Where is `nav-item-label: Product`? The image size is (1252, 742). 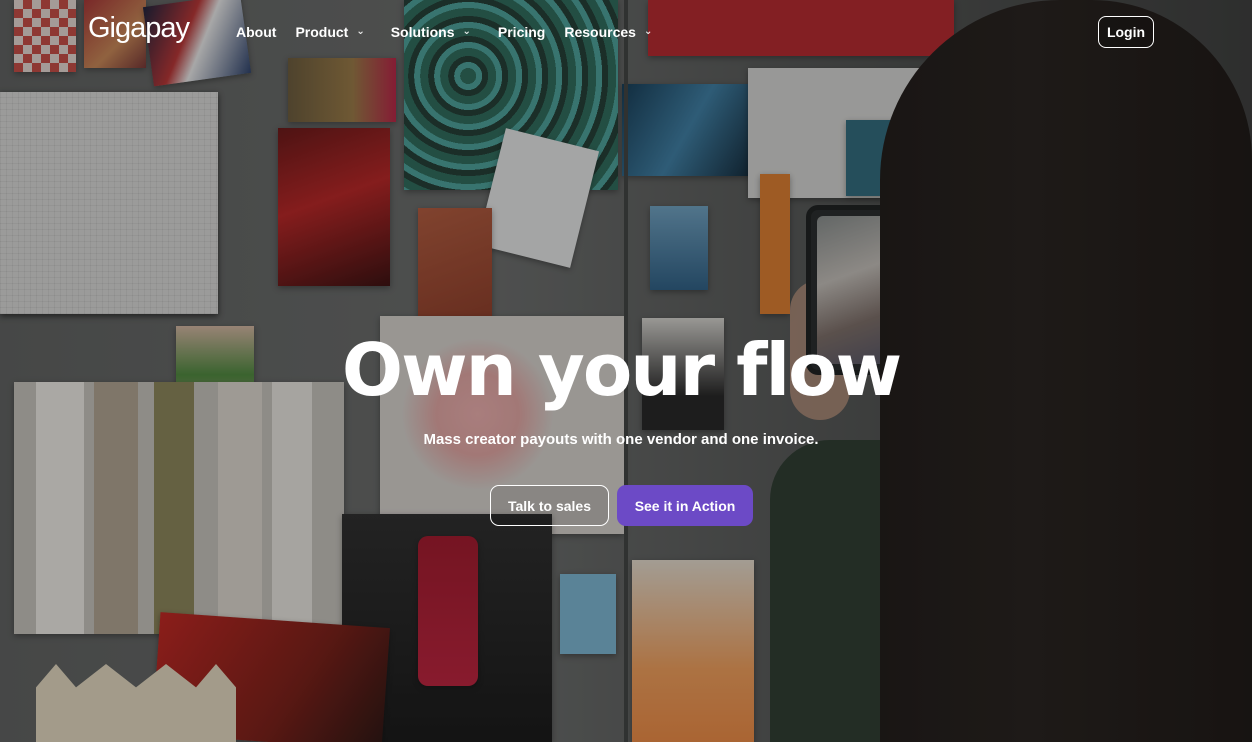 nav-item-label: Product is located at coordinates (322, 32).